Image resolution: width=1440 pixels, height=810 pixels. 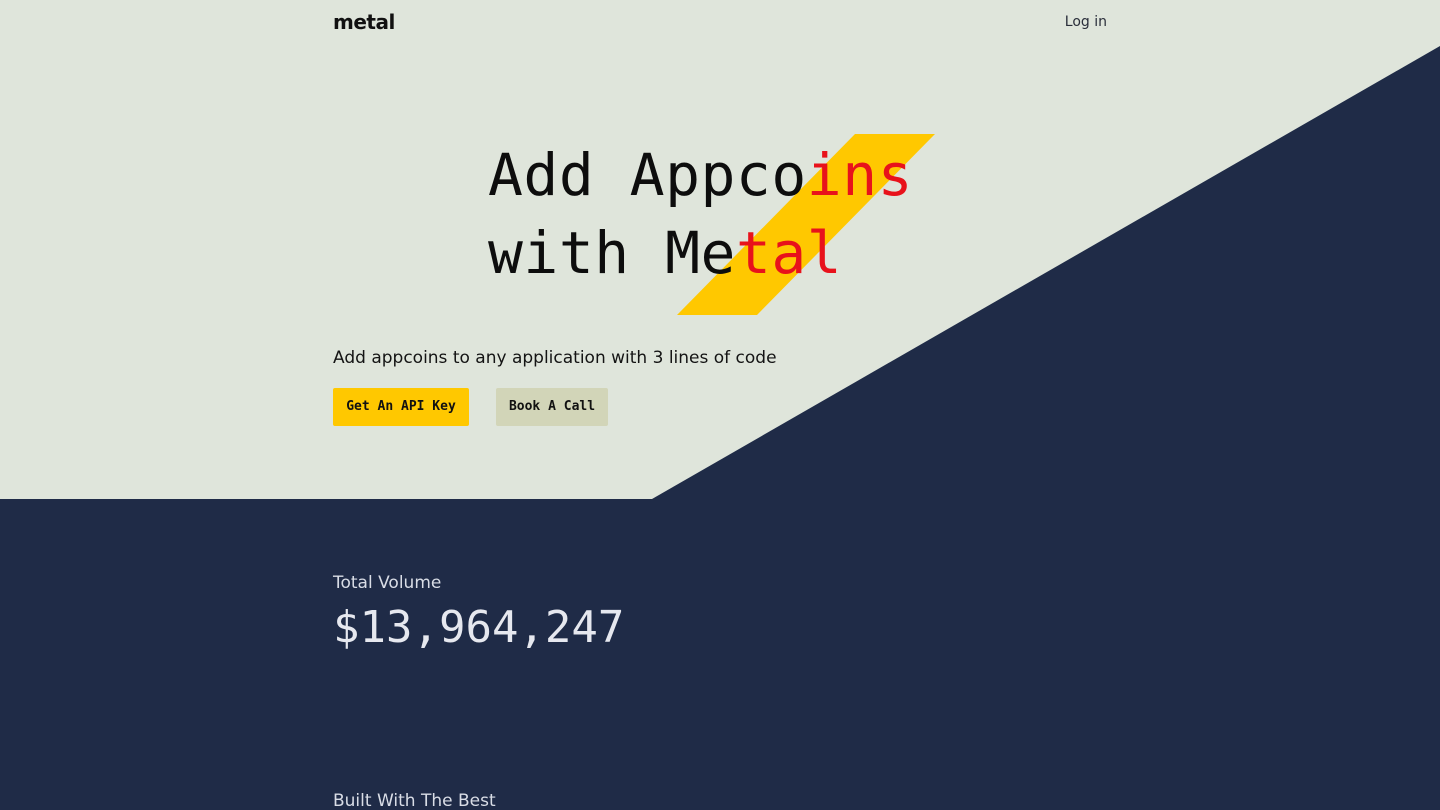 I want to click on hero-title-line-2-accent: tal, so click(x=789, y=253).